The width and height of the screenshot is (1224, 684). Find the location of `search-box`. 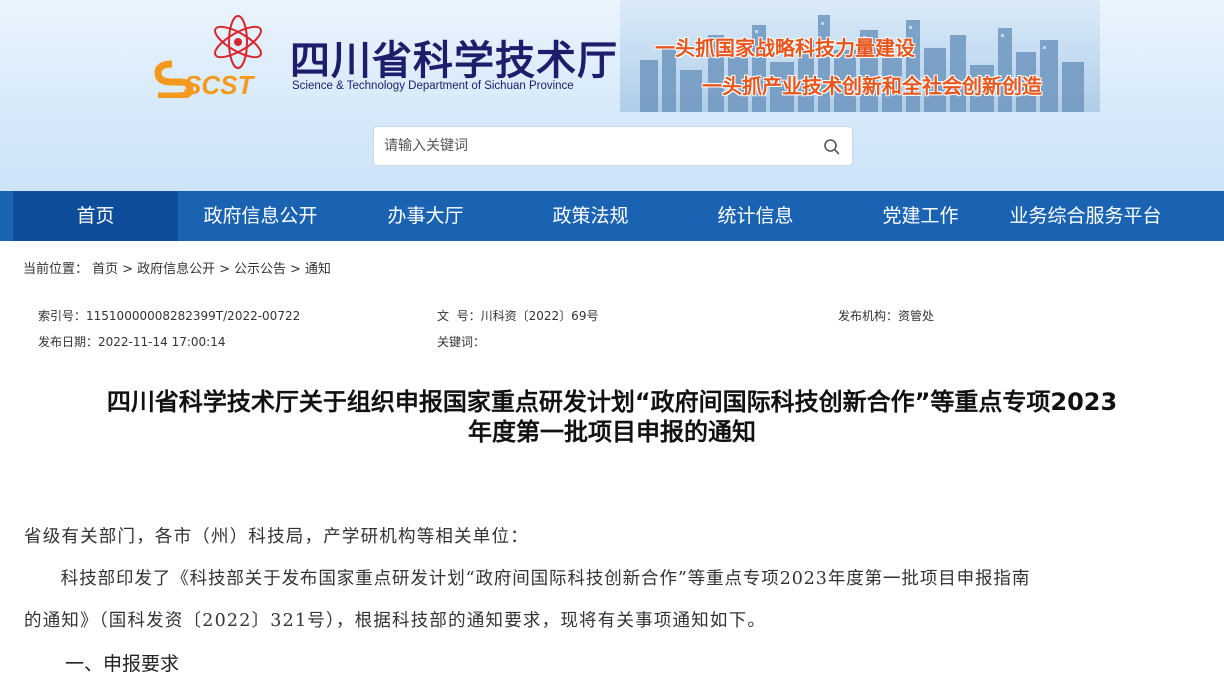

search-box is located at coordinates (613, 146).